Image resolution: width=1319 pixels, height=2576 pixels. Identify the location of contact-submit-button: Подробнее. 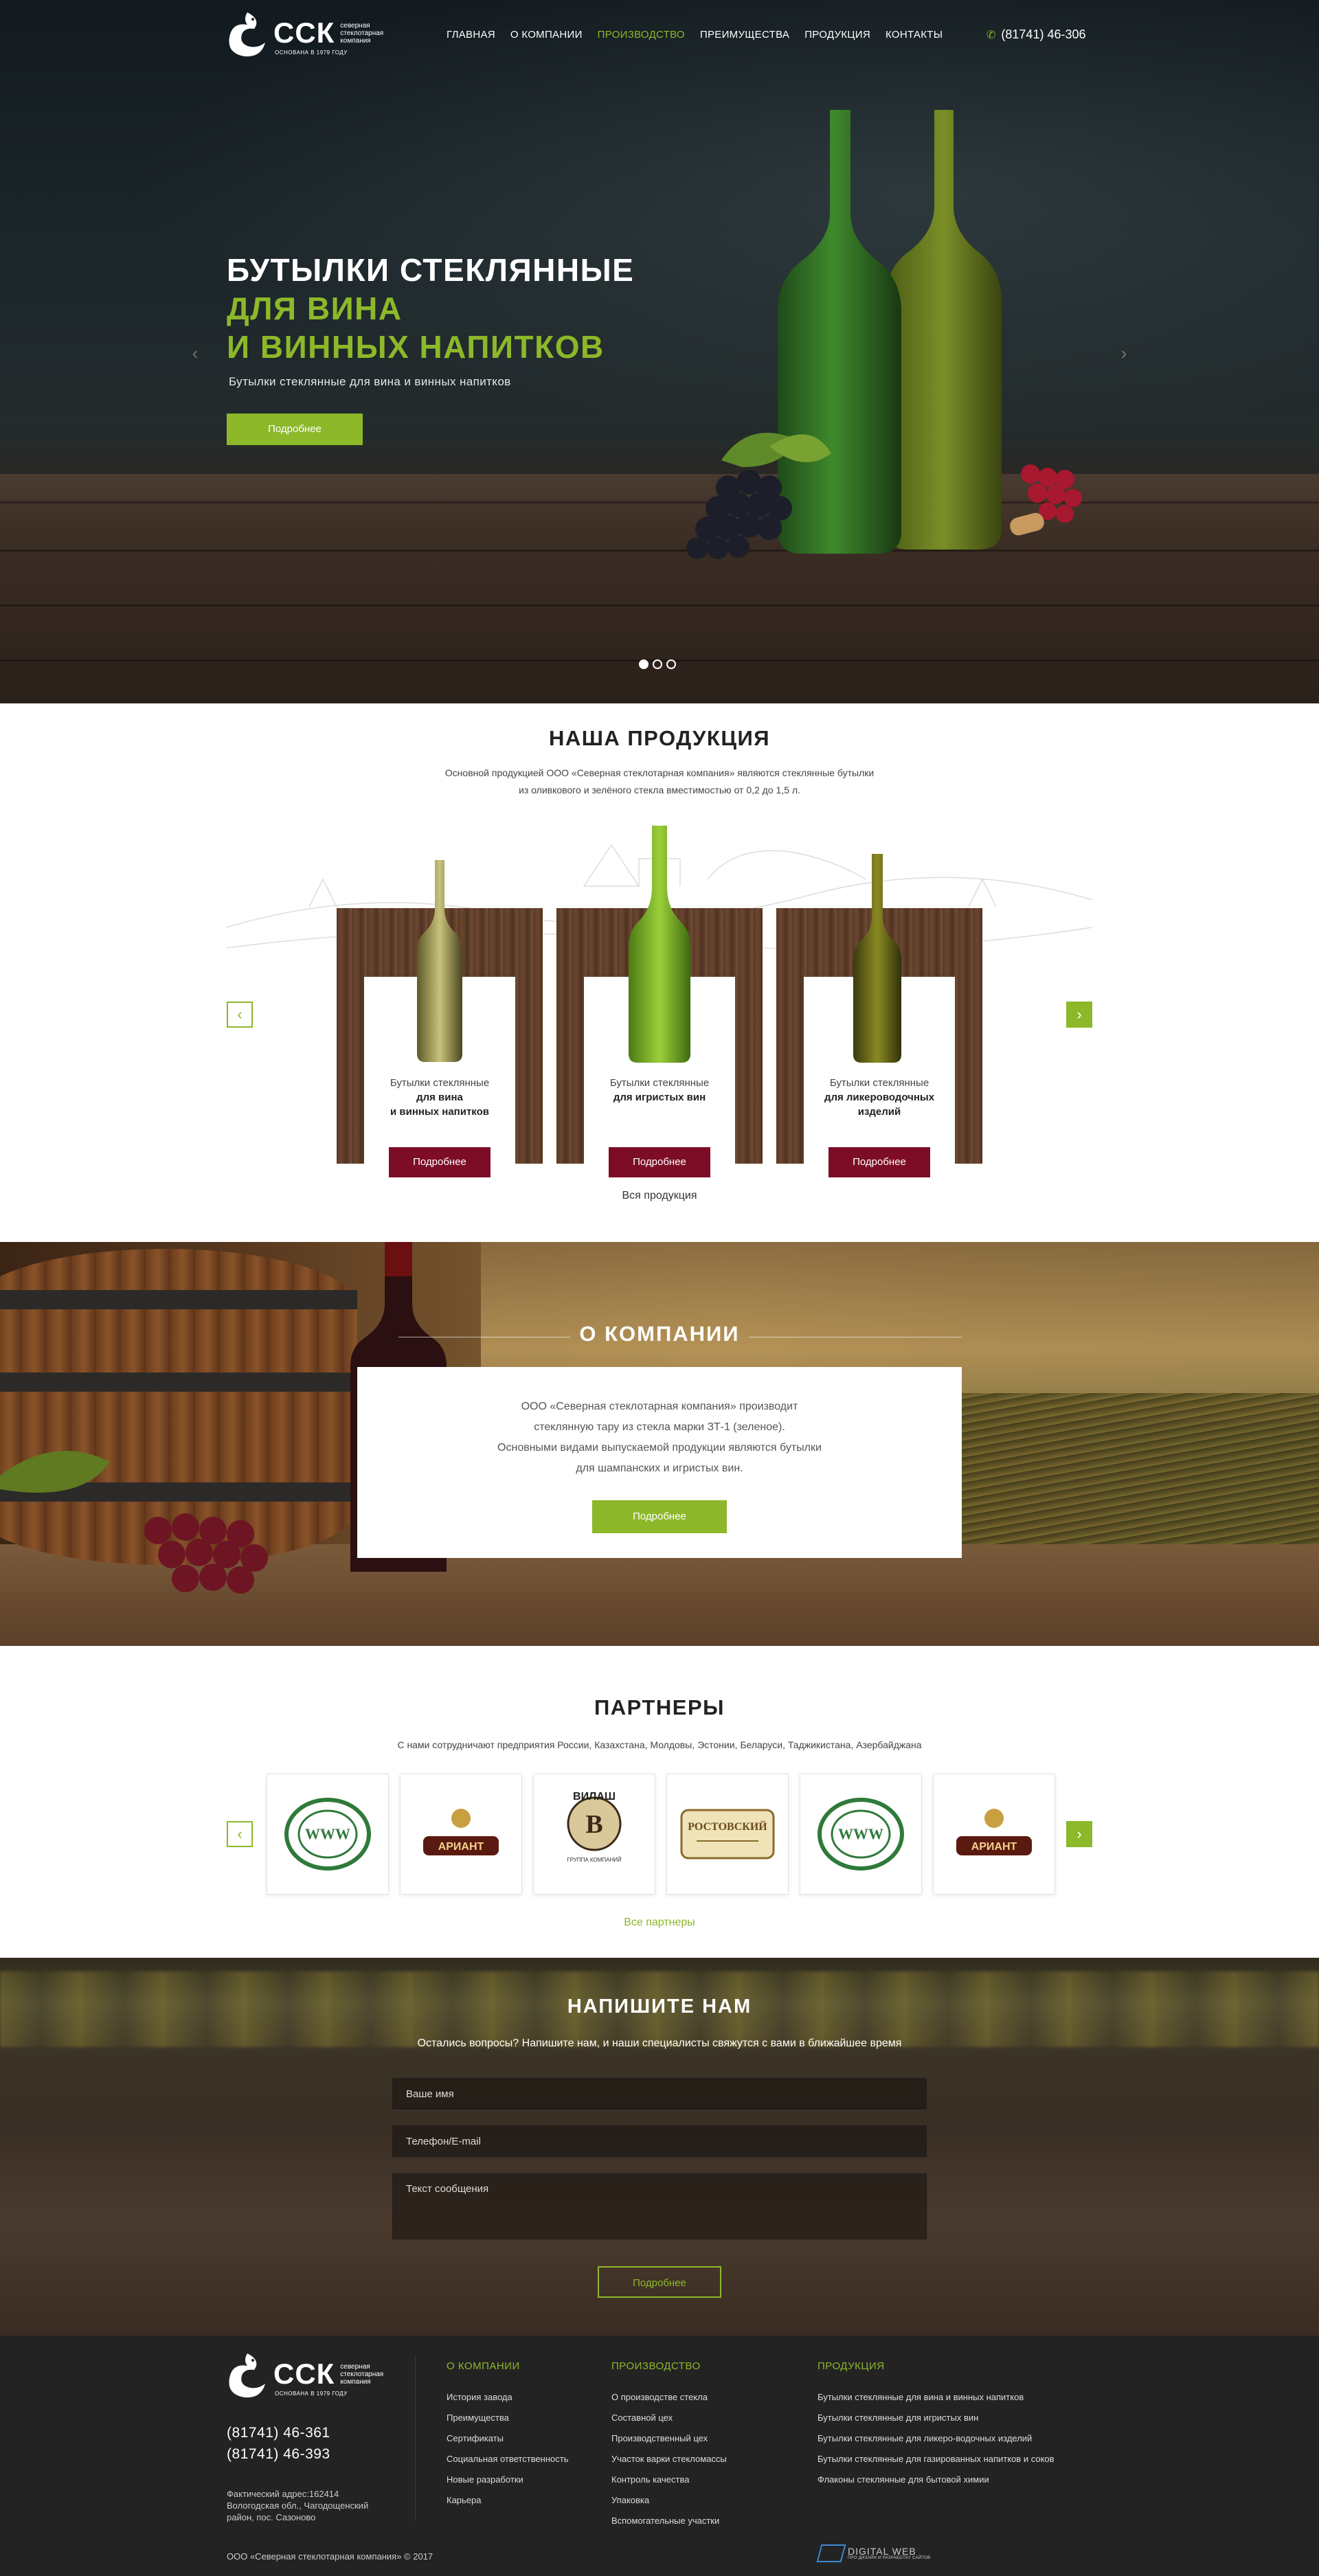
(659, 2282).